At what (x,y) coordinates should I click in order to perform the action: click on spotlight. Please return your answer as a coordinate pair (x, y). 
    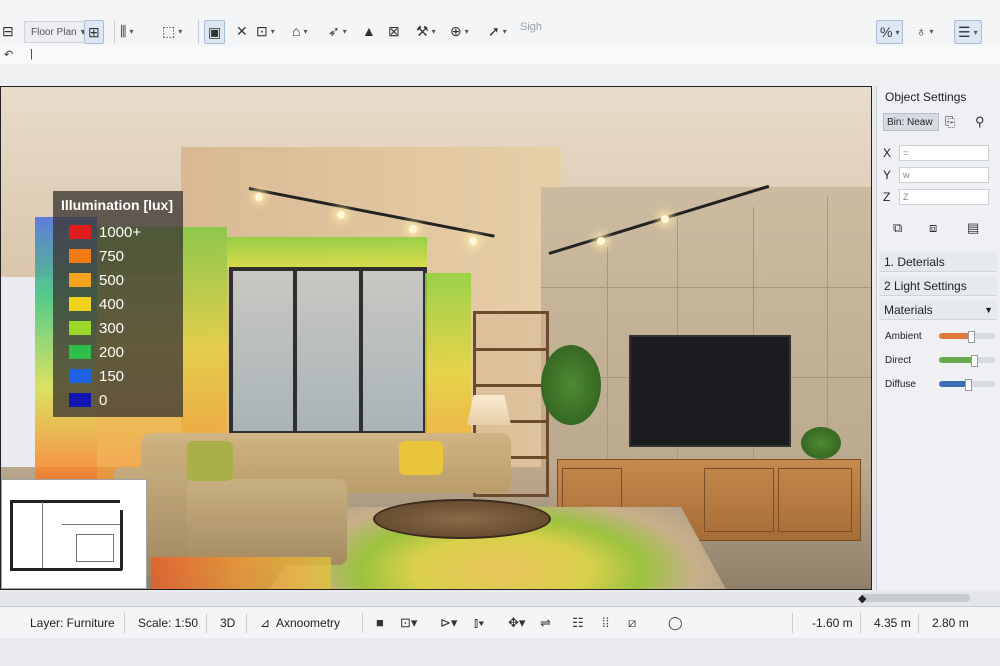
    Looking at the image, I should click on (665, 219).